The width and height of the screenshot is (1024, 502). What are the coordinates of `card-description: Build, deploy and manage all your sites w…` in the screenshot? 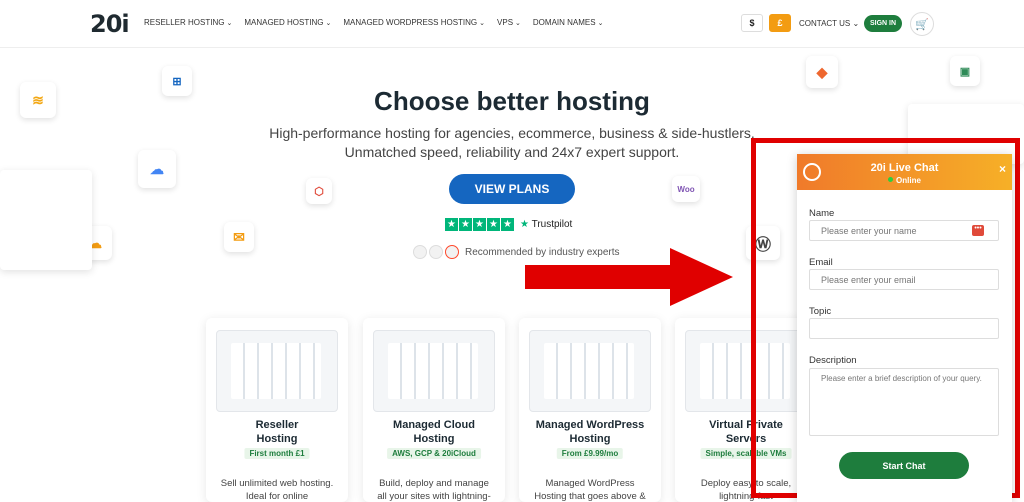 It's located at (434, 490).